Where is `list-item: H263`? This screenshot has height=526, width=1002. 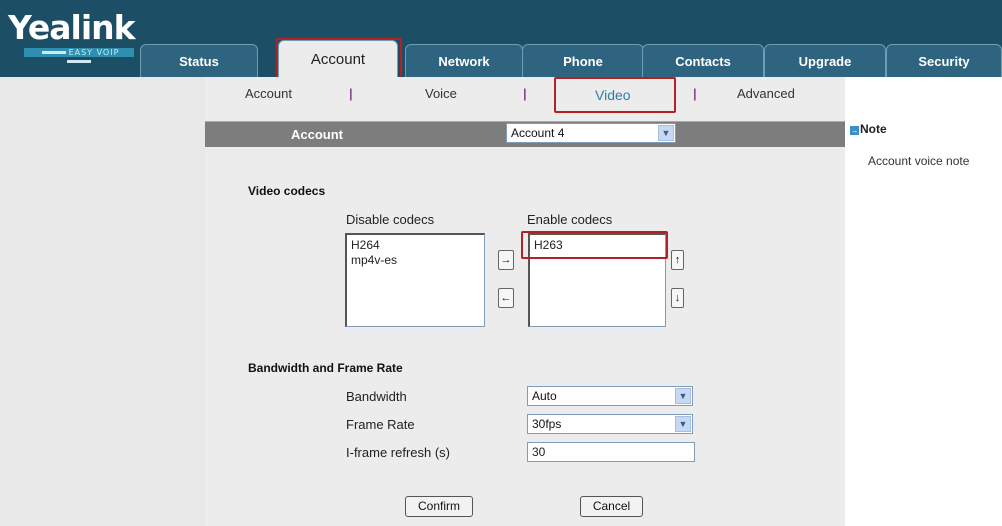
list-item: H263 is located at coordinates (597, 245).